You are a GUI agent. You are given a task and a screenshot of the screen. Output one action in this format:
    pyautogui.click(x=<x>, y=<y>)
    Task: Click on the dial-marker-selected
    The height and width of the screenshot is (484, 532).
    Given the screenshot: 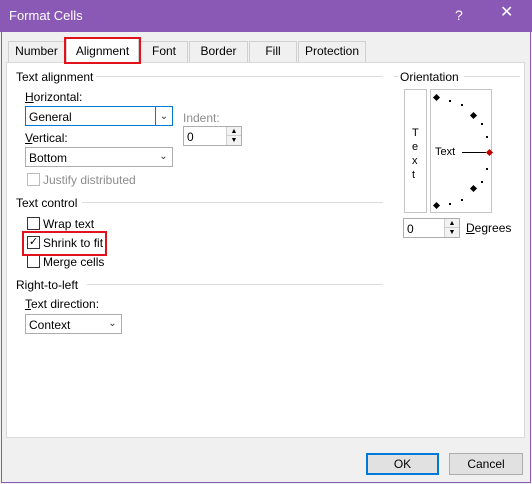 What is the action you would take?
    pyautogui.click(x=489, y=152)
    